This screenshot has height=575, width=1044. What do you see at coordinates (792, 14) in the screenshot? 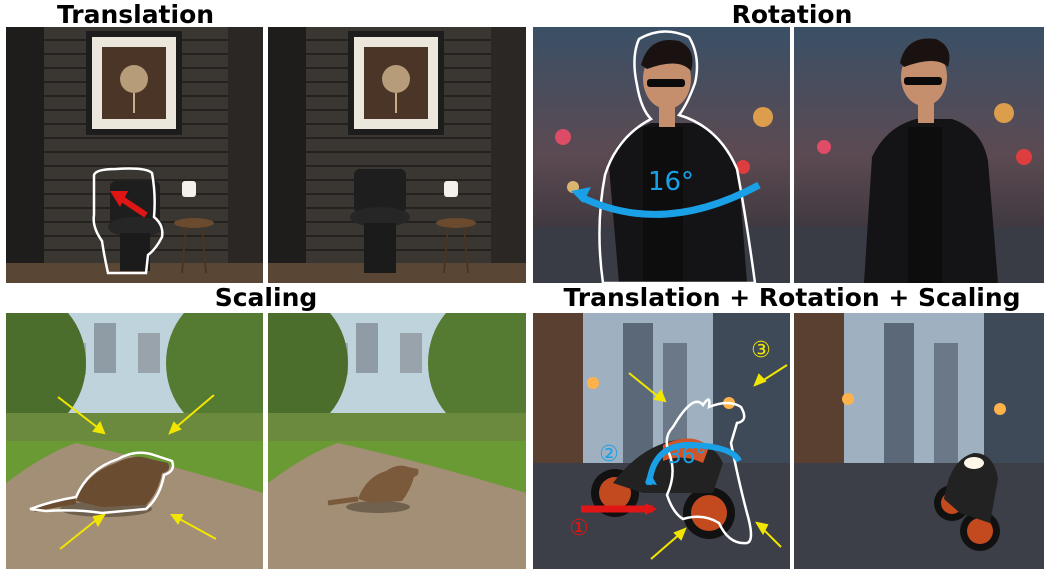
I see `title-rotation: Rotation` at bounding box center [792, 14].